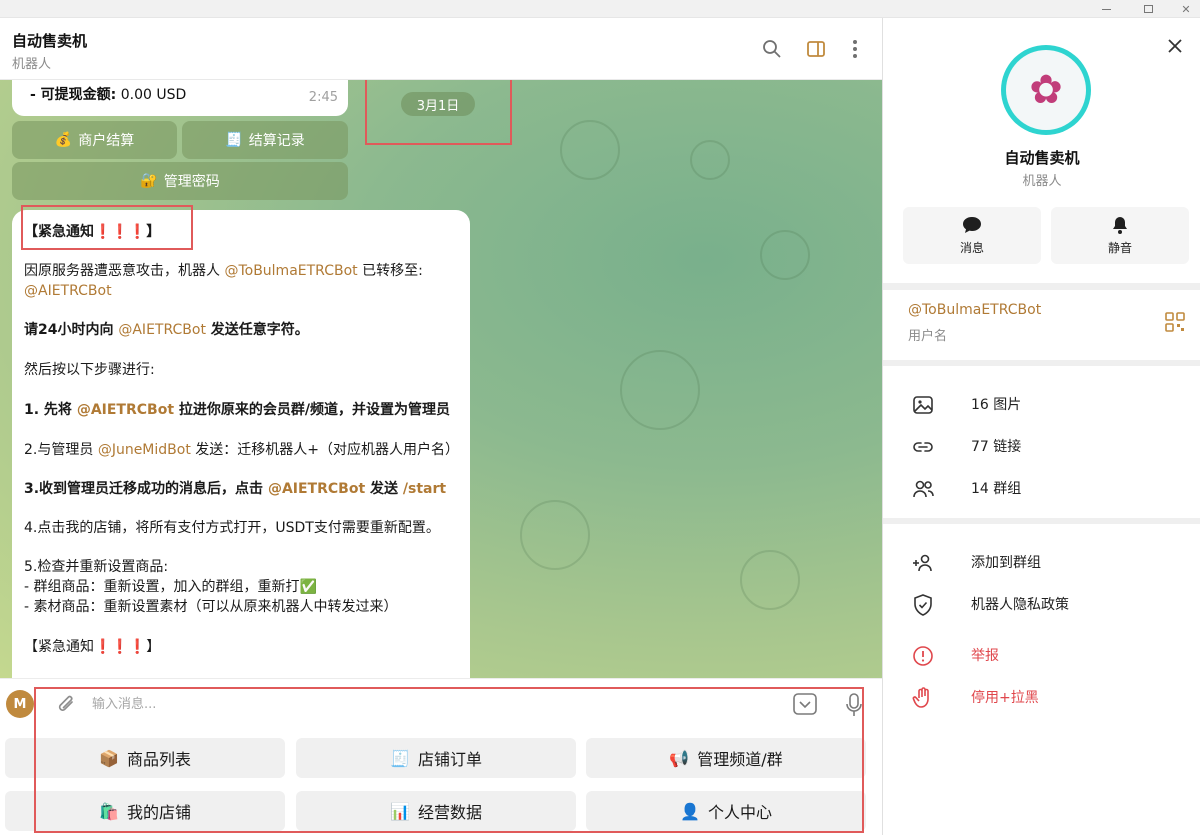 This screenshot has height=835, width=1200. Describe the element at coordinates (1042, 181) in the screenshot. I see `bot-type: 机器人` at that location.